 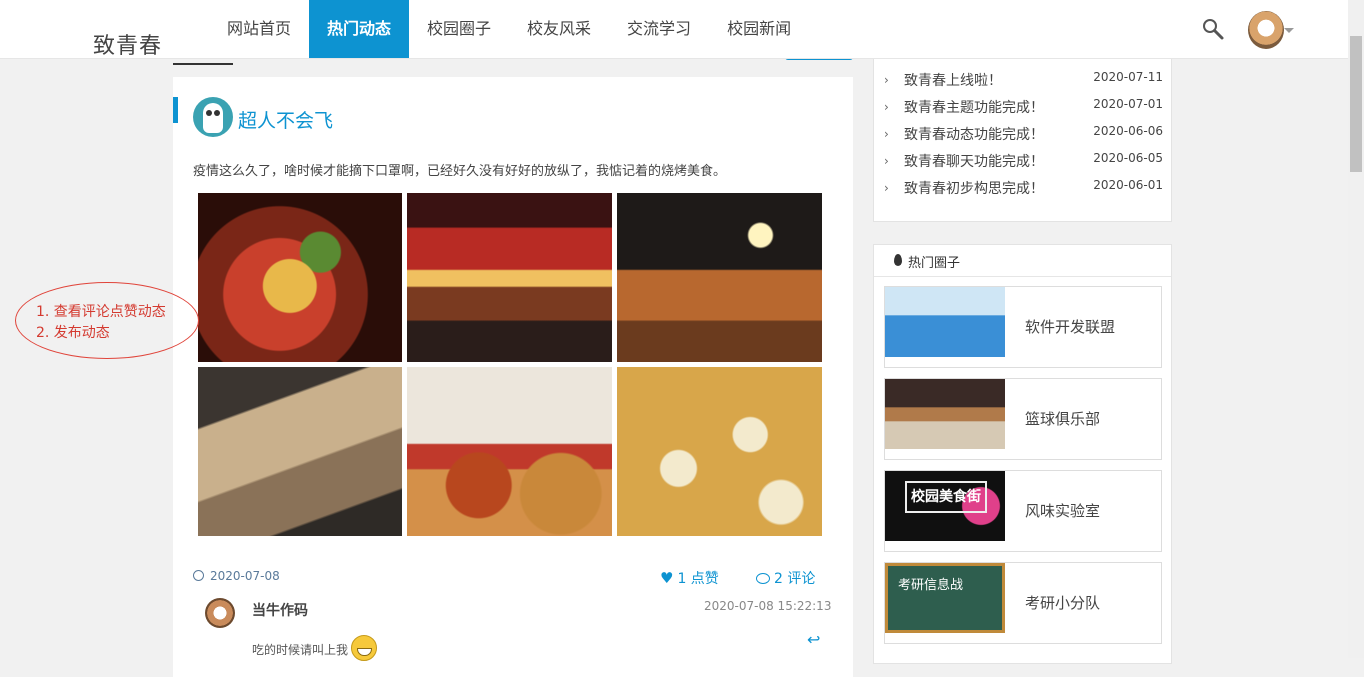 I want to click on comment-button: 2 评论, so click(x=785, y=578).